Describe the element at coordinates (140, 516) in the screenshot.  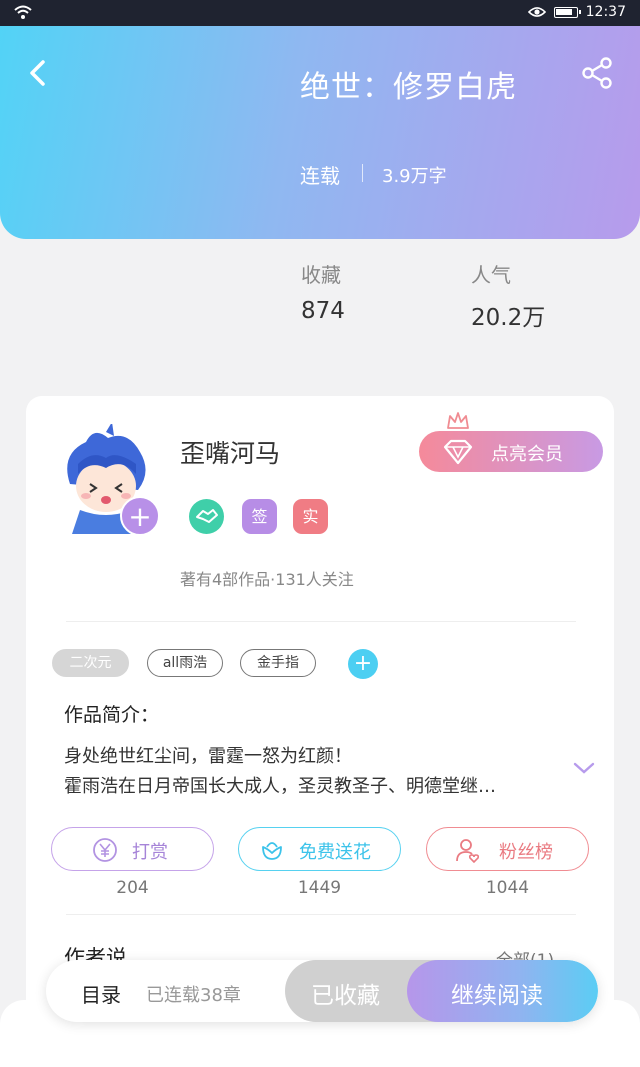
I see `follow-author-button: +` at that location.